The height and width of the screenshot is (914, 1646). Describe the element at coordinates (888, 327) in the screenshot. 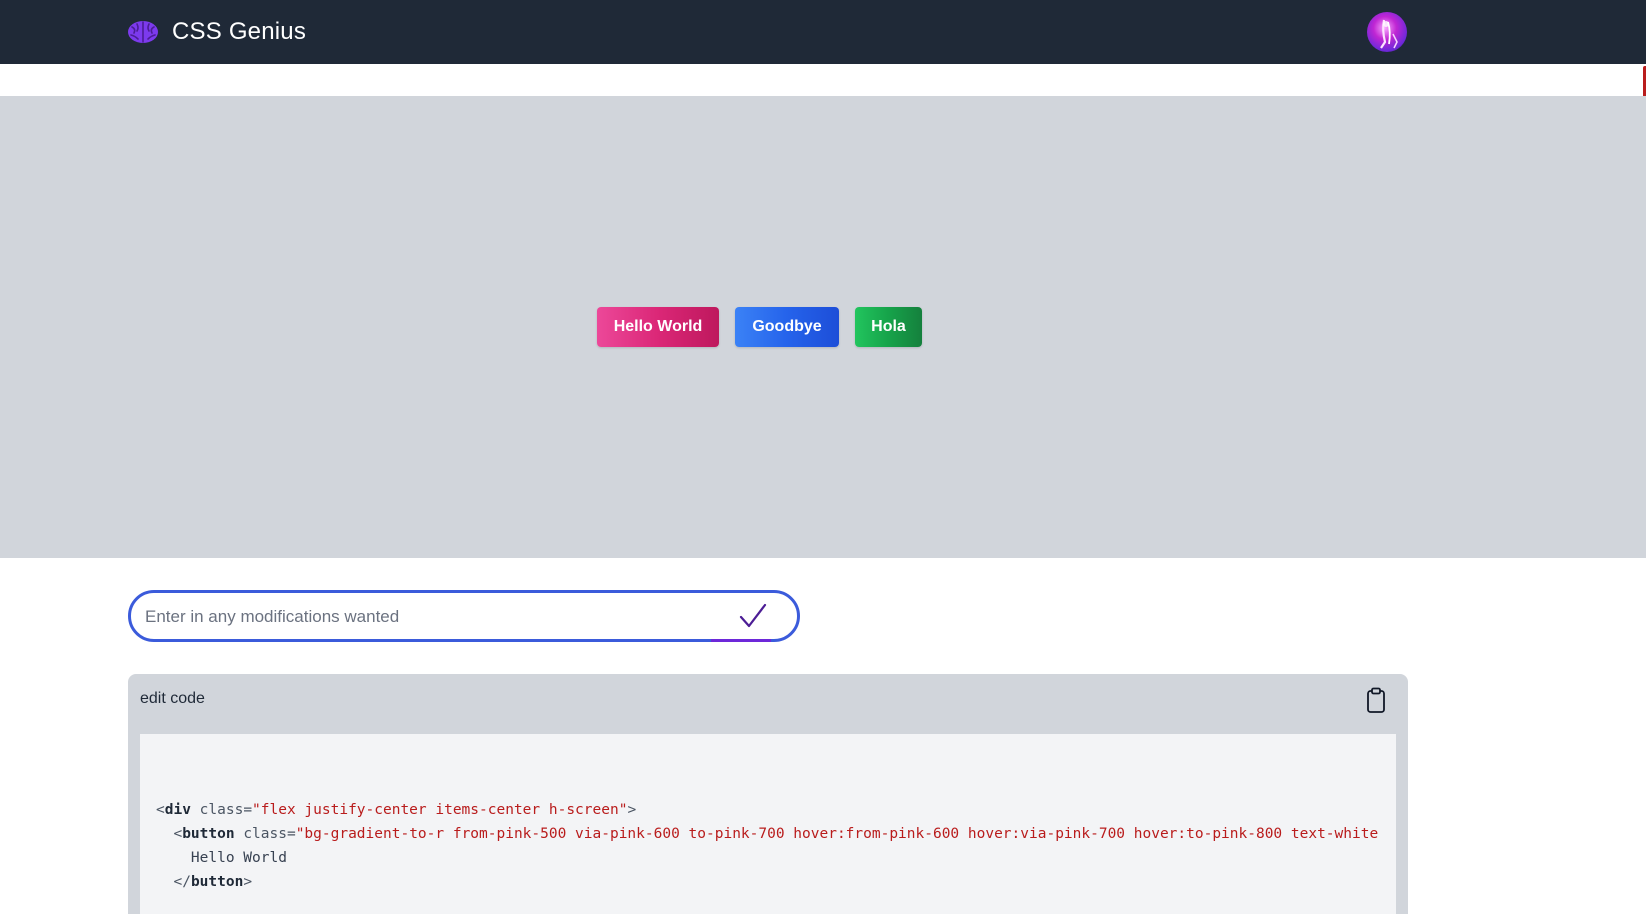

I see `hola-button: Hola` at that location.